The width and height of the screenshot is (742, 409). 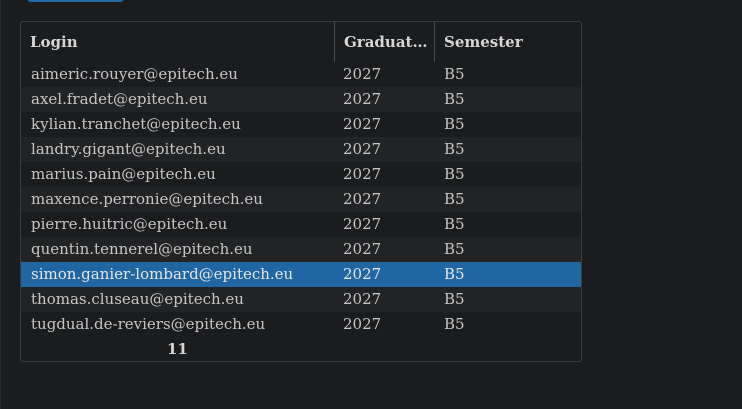 I want to click on table-header: Login Graduat… Semester, so click(x=301, y=42).